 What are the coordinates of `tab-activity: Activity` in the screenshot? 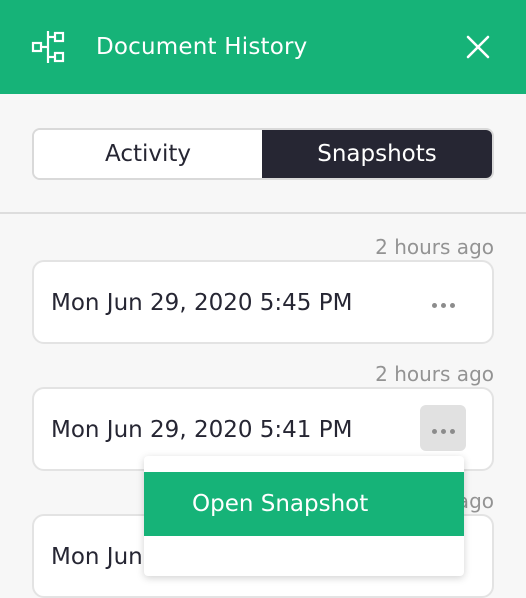 It's located at (148, 154).